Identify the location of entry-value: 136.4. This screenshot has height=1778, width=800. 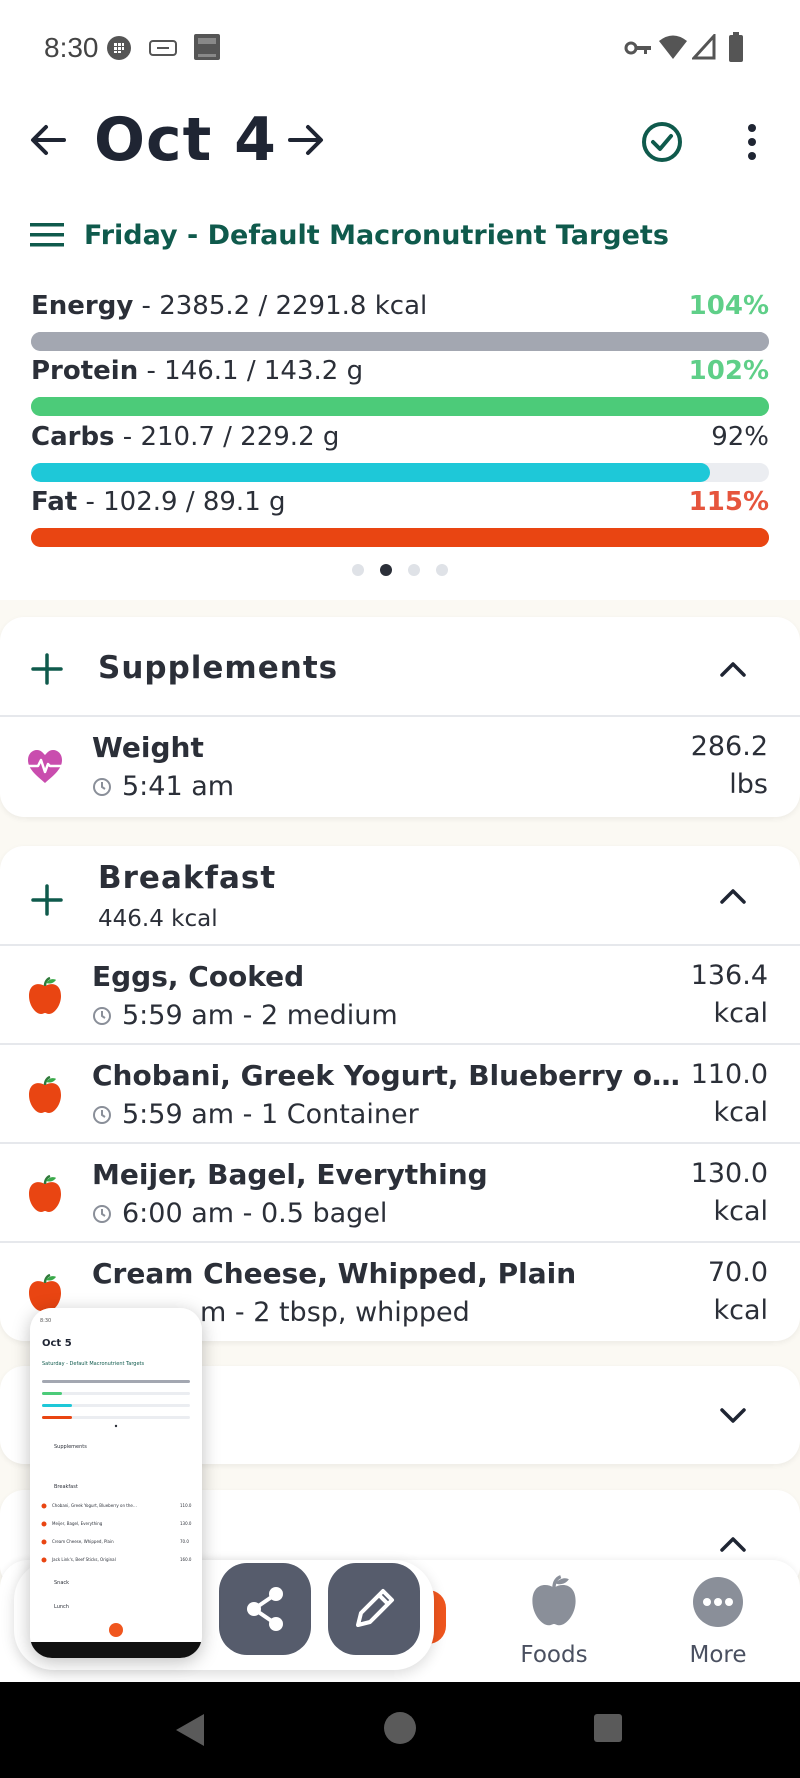
(729, 975).